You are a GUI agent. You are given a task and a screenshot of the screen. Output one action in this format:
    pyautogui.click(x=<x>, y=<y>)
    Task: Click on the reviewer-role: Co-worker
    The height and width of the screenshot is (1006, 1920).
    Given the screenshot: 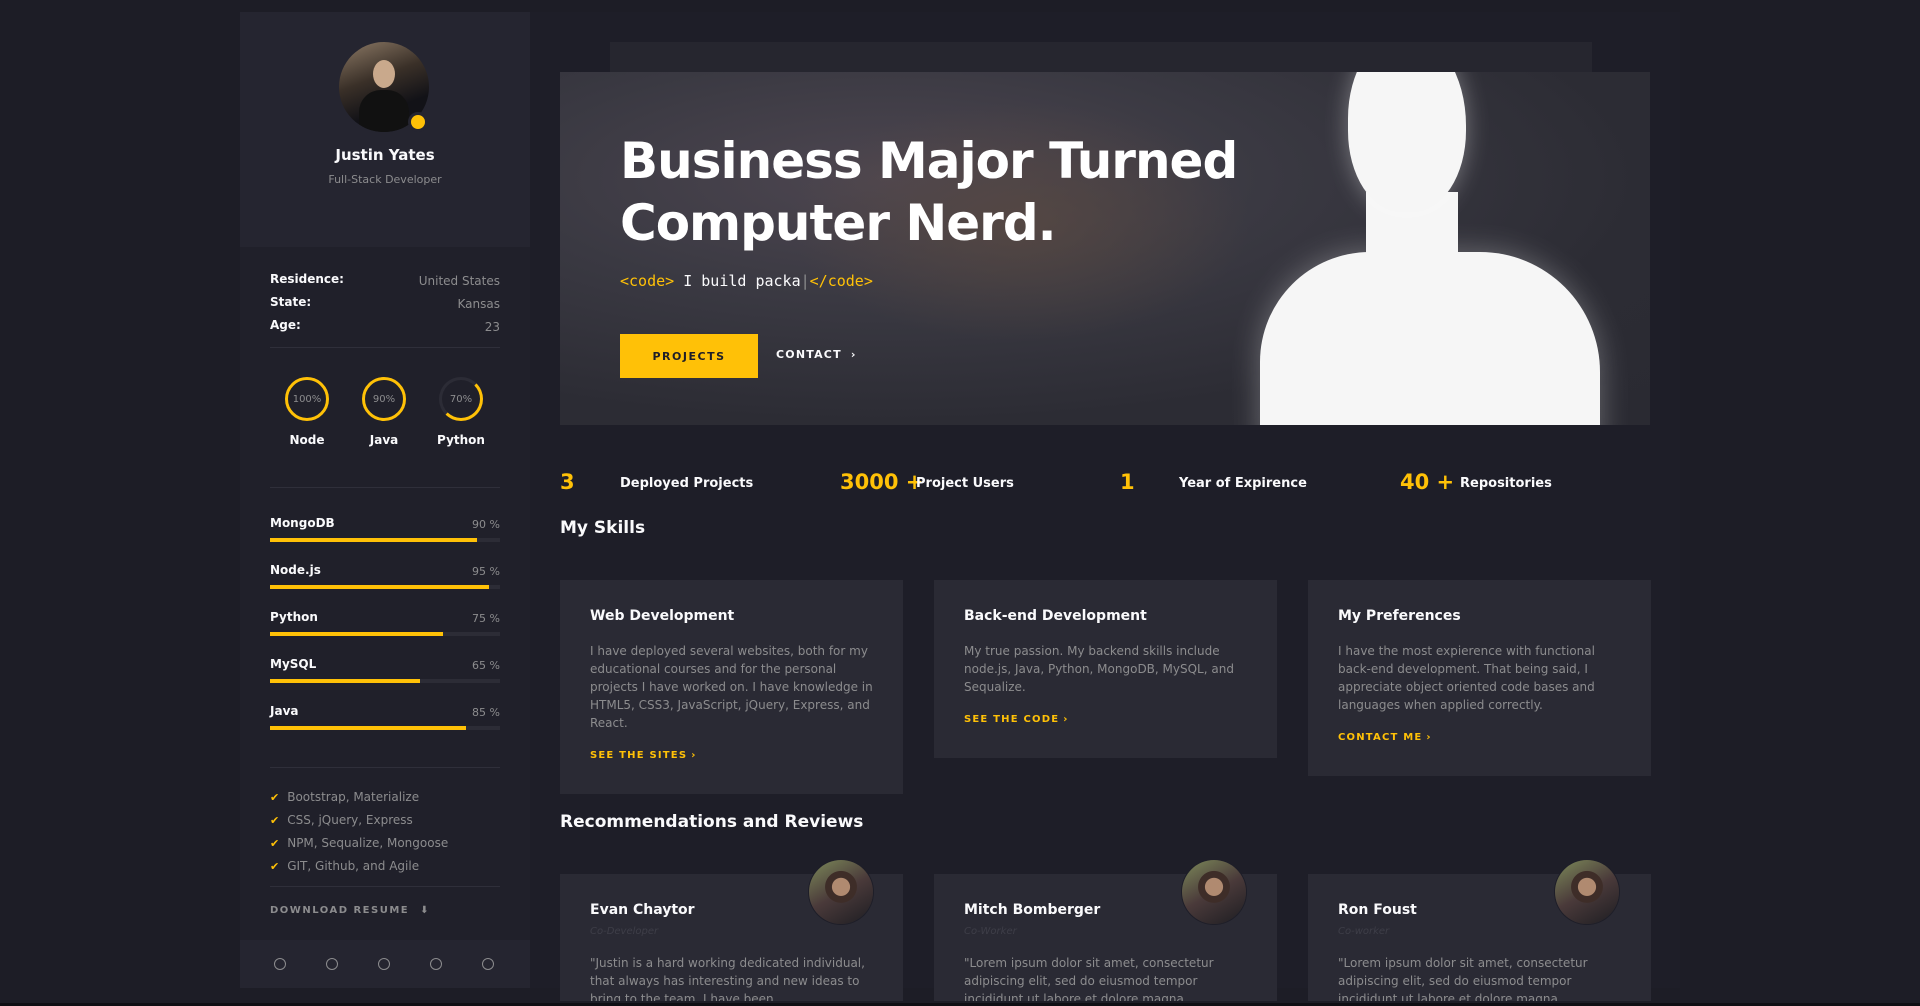 What is the action you would take?
    pyautogui.click(x=1364, y=931)
    